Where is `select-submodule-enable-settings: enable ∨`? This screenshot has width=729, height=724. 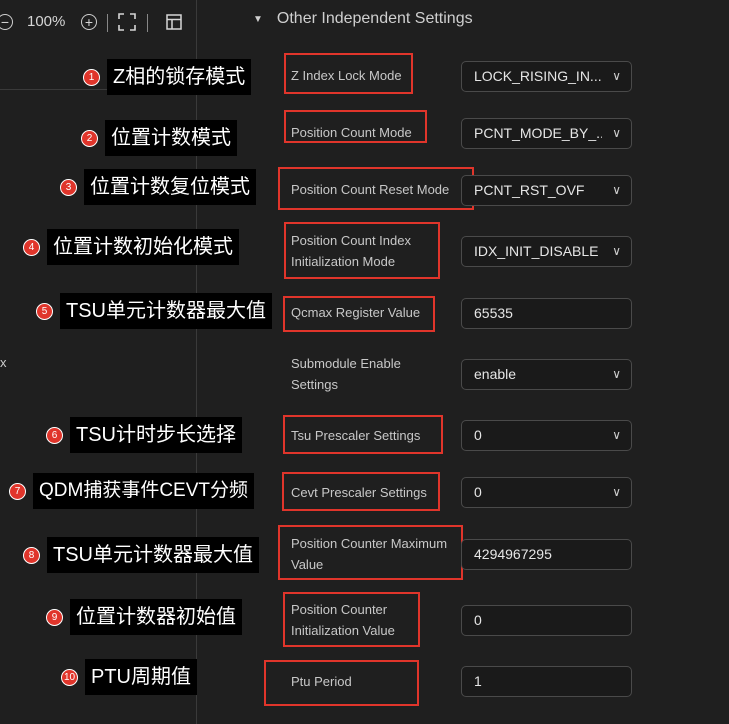 select-submodule-enable-settings: enable ∨ is located at coordinates (546, 374).